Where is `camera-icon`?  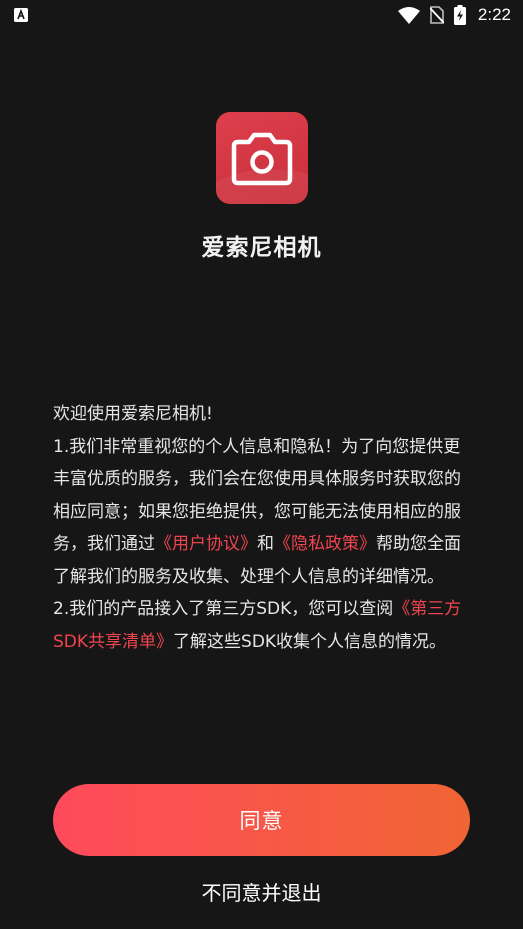 camera-icon is located at coordinates (262, 168).